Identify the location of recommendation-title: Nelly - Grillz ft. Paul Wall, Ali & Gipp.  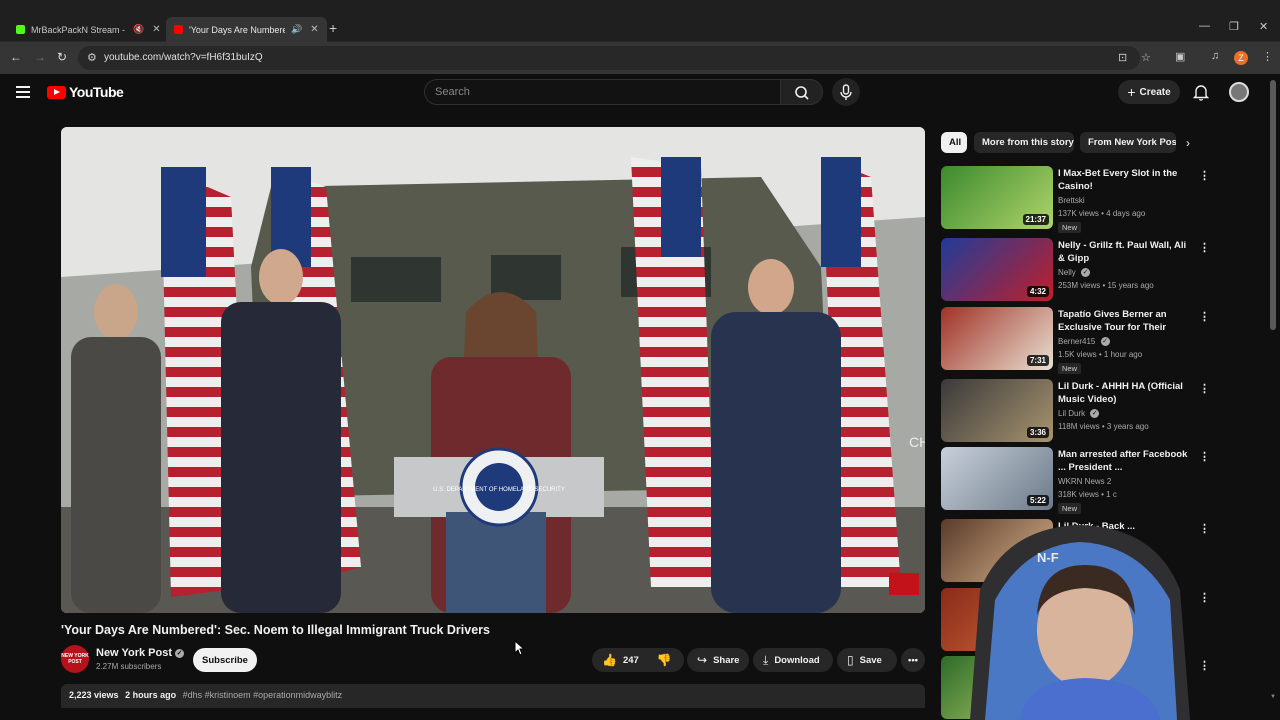
(1123, 252).